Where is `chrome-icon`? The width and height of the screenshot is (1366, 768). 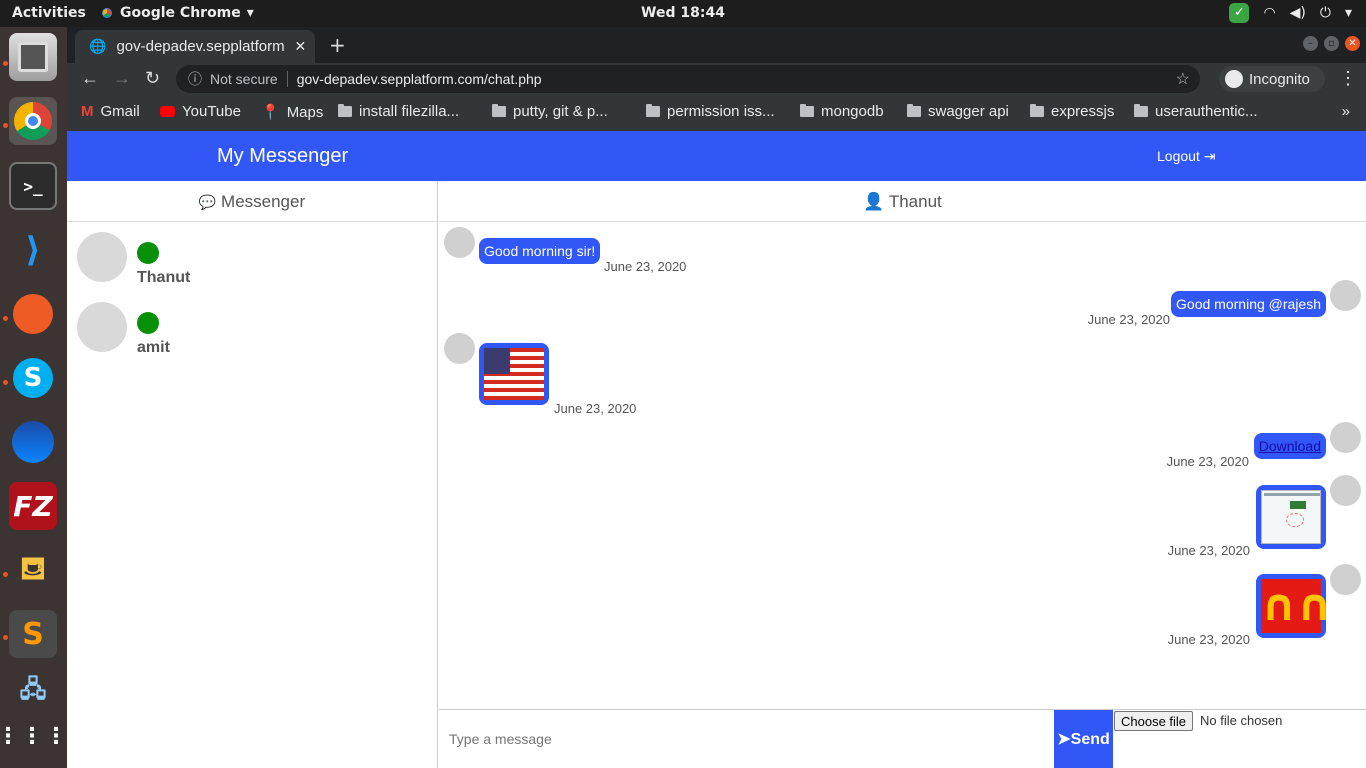
chrome-icon is located at coordinates (107, 13).